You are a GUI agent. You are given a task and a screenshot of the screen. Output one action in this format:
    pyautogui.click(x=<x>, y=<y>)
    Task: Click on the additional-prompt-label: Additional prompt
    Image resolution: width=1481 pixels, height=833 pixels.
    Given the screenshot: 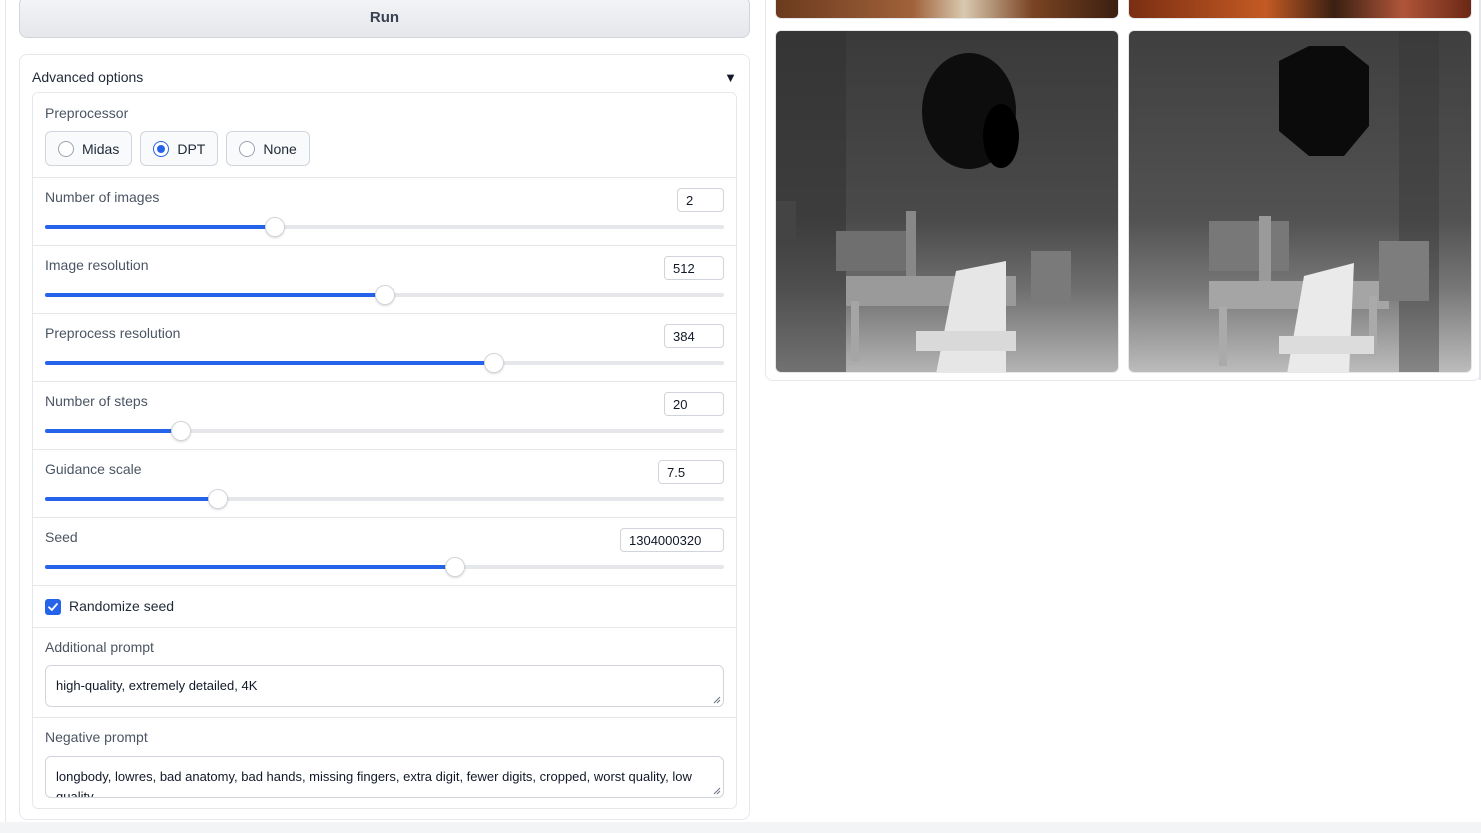 What is the action you would take?
    pyautogui.click(x=99, y=647)
    